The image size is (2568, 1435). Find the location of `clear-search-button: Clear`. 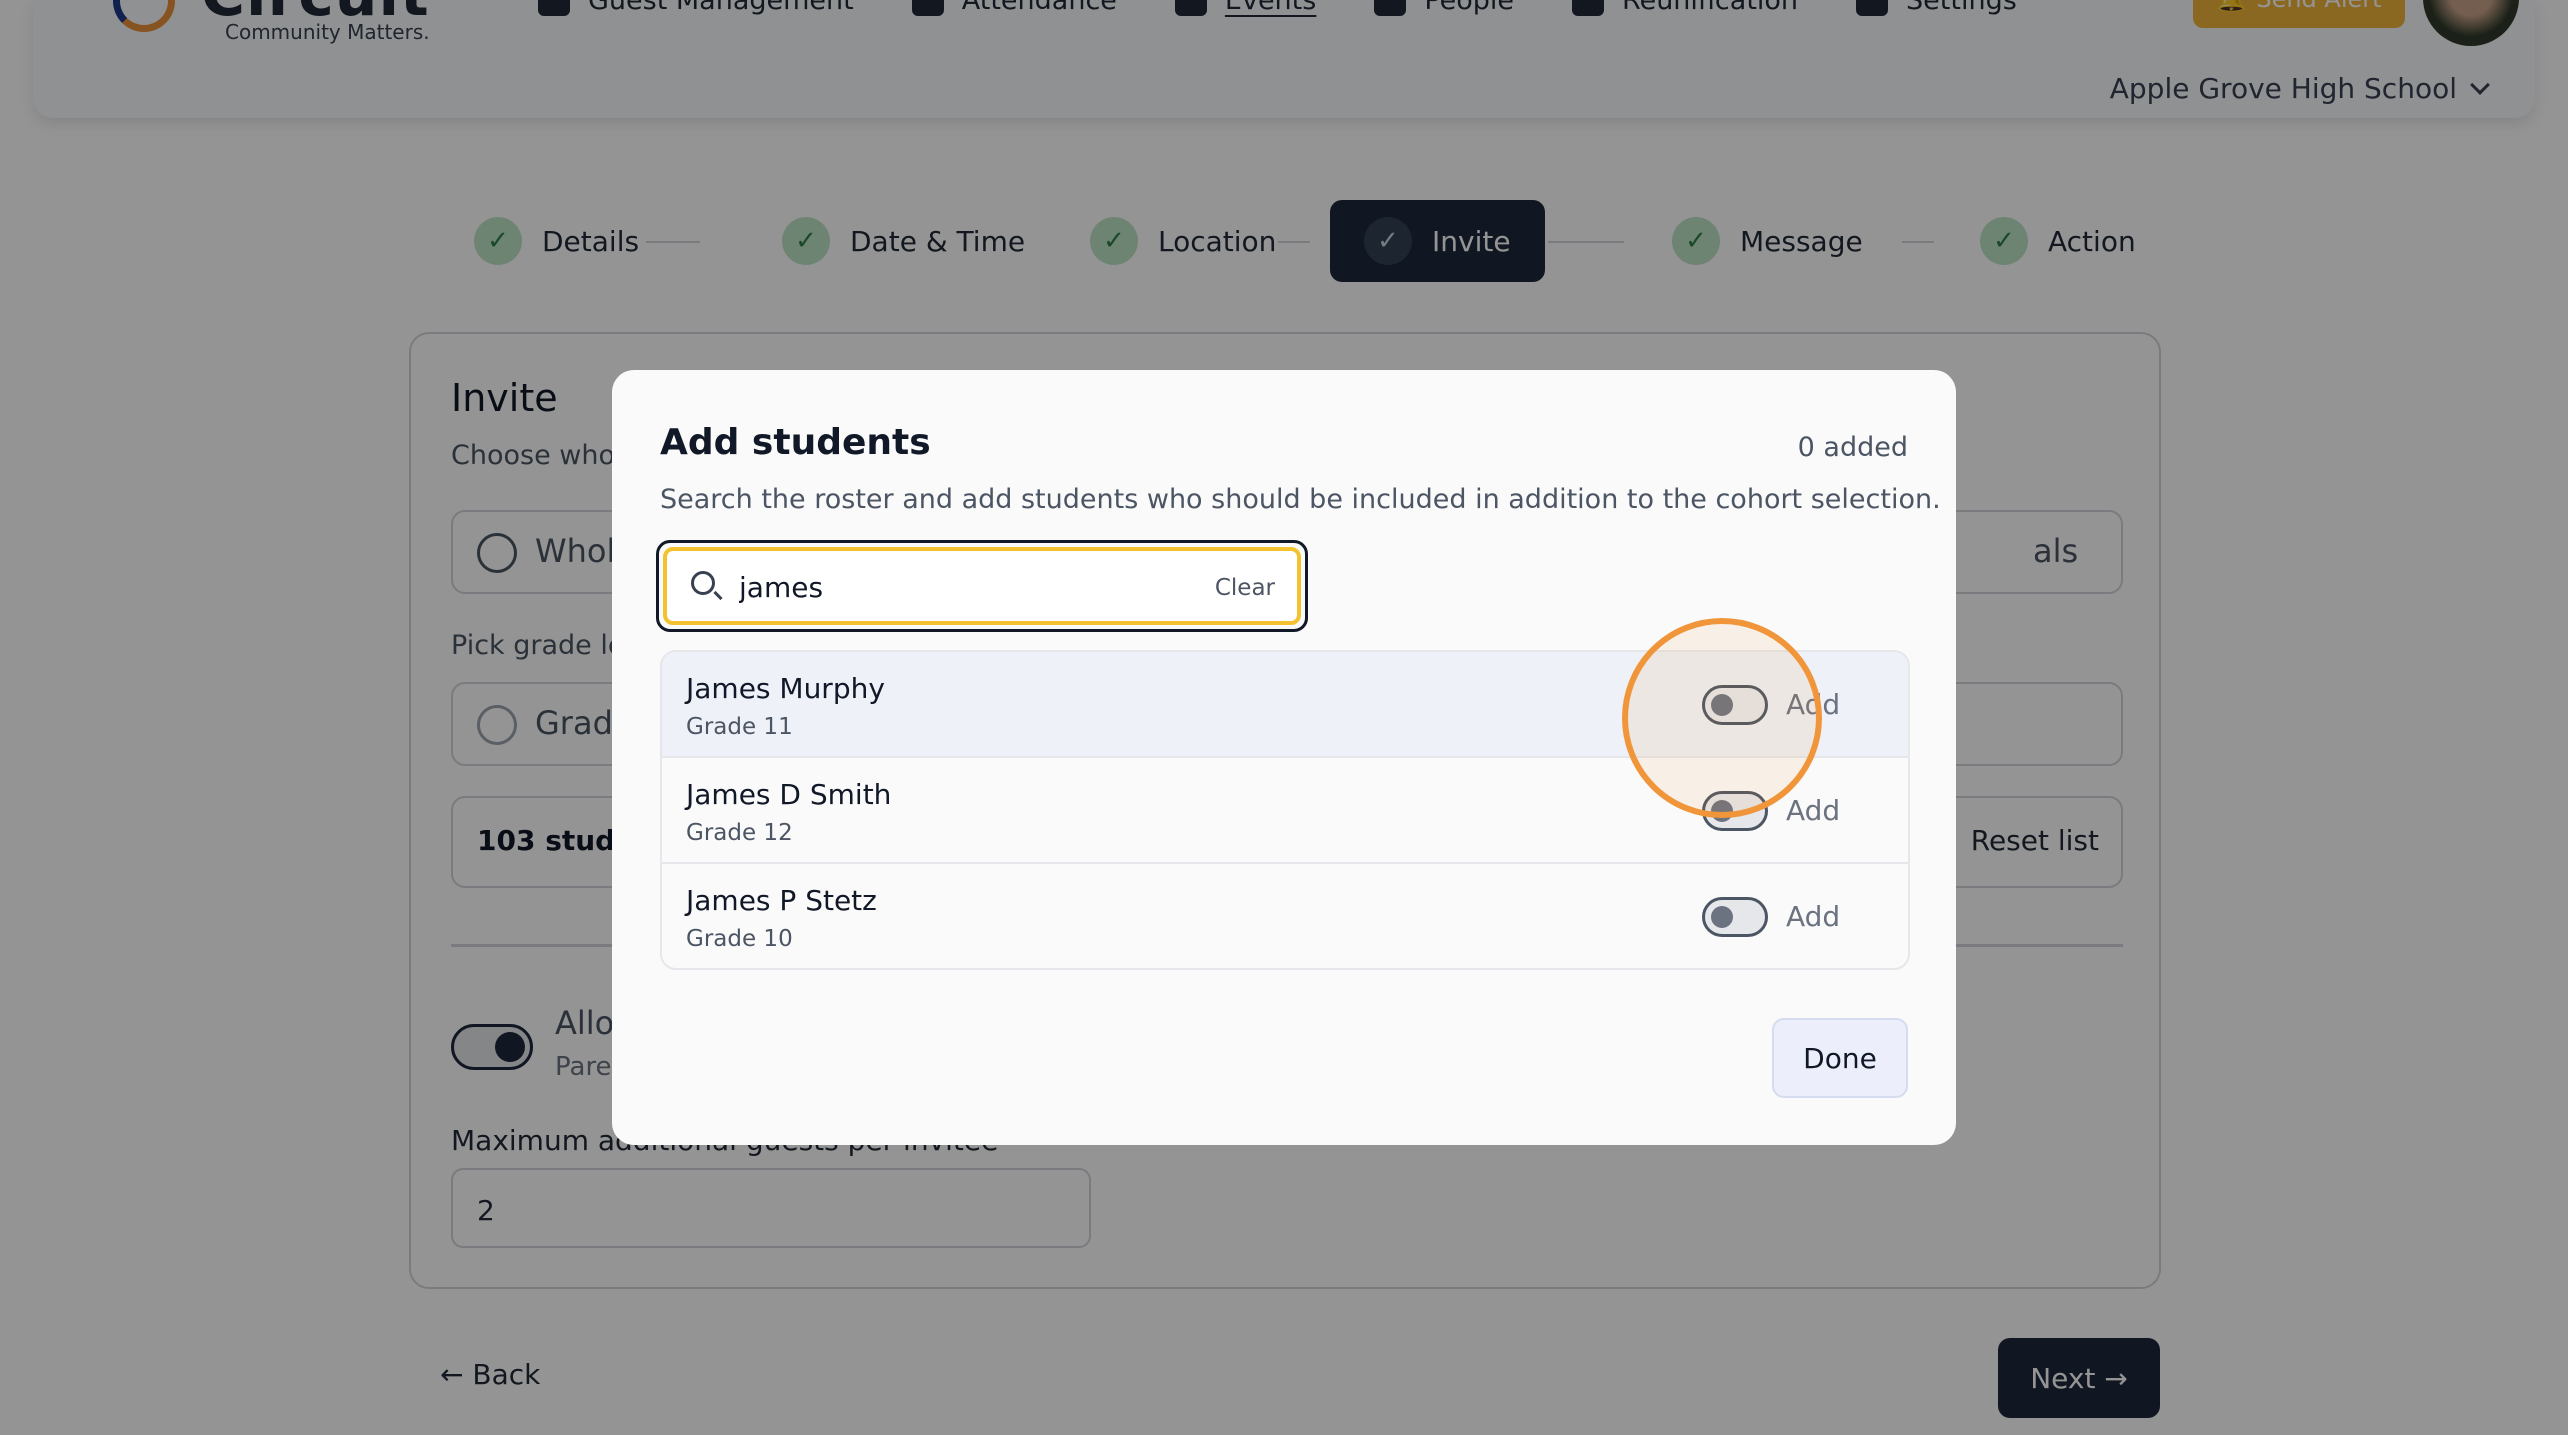

clear-search-button: Clear is located at coordinates (1245, 588).